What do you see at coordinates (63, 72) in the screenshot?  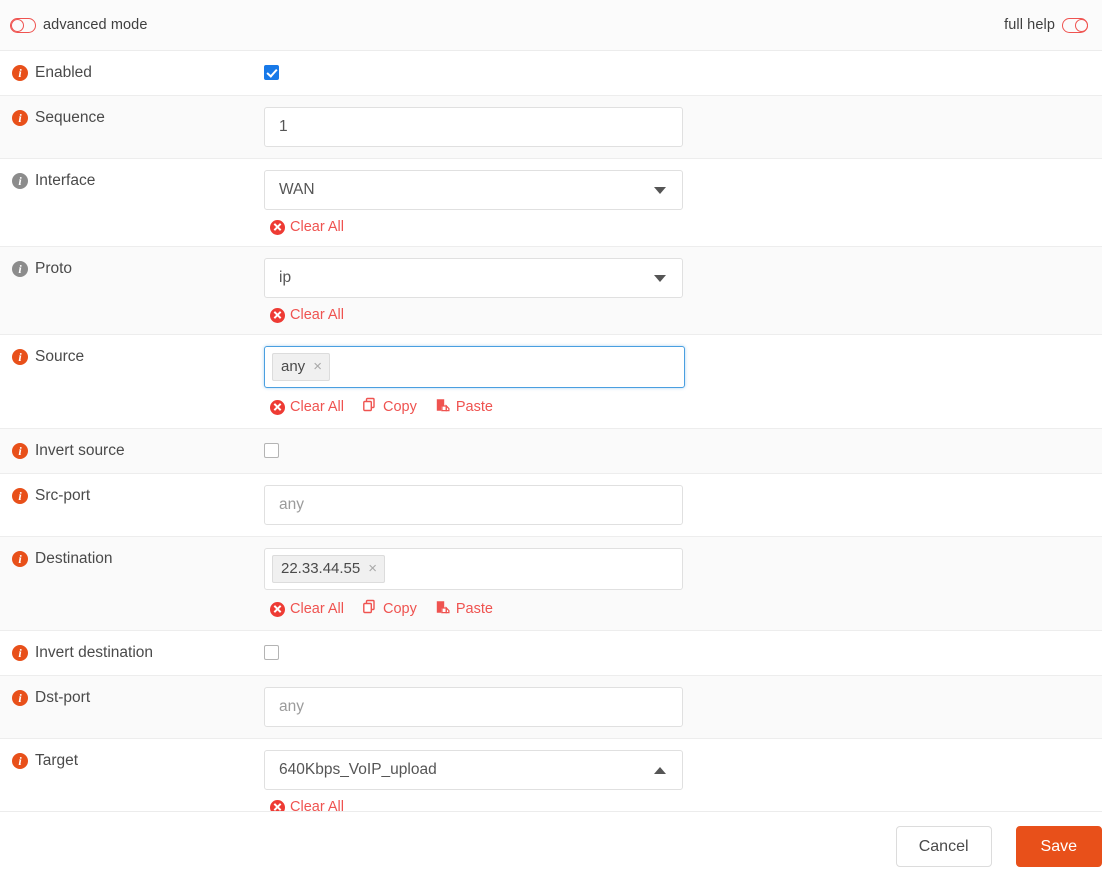 I see `field-label-enabled: Enabled` at bounding box center [63, 72].